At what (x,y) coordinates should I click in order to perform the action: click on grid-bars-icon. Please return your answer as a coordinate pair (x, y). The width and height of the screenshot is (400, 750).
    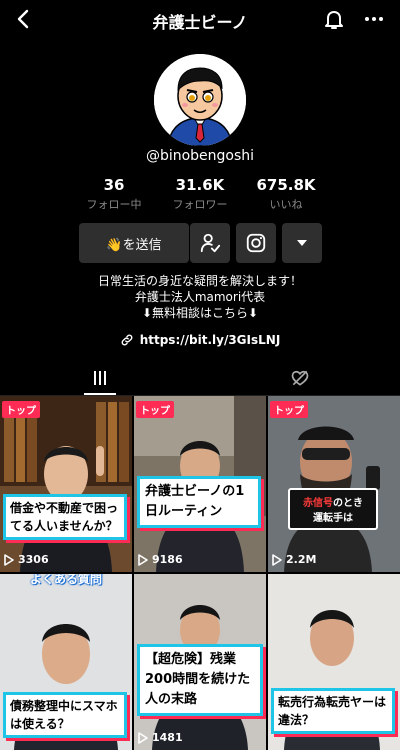
    Looking at the image, I should click on (100, 378).